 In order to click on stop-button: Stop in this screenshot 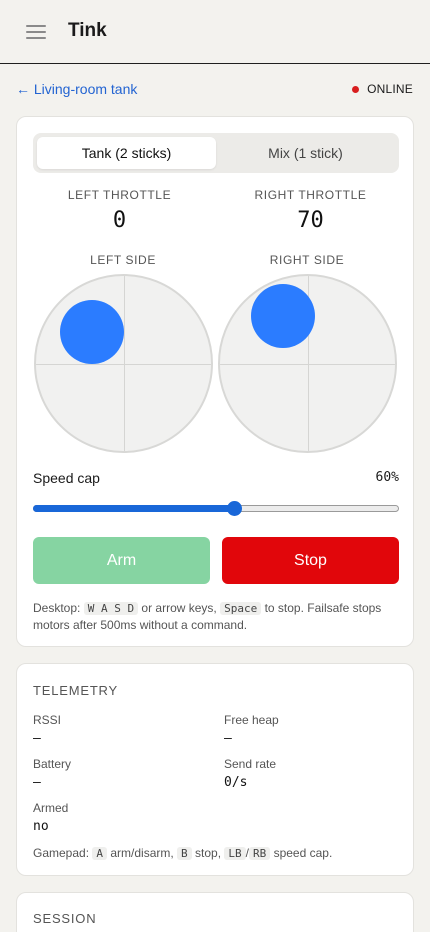, I will do `click(310, 560)`.